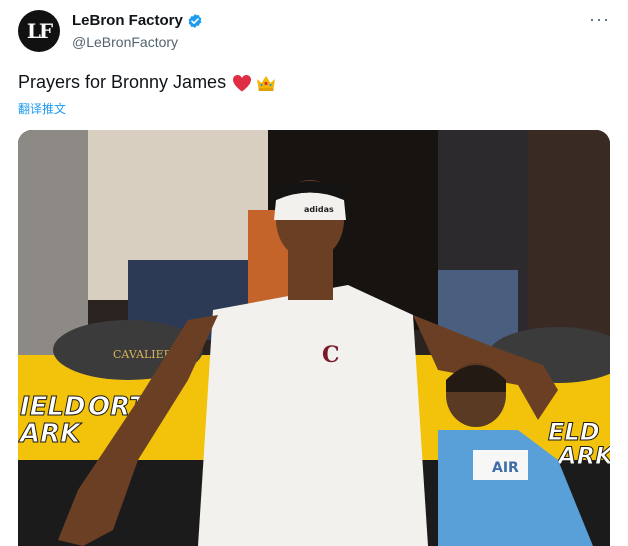  I want to click on author-name-row: LeBron Factory, so click(137, 20).